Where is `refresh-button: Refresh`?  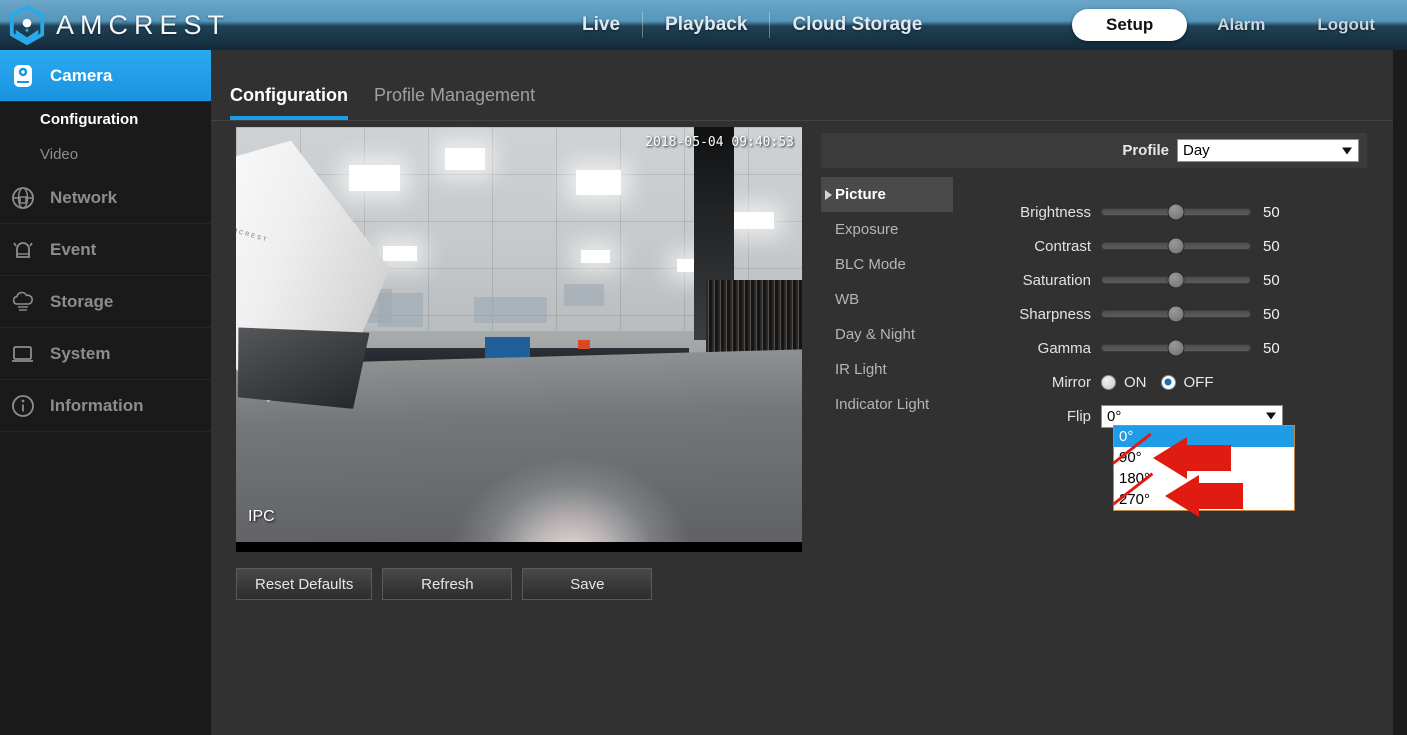
refresh-button: Refresh is located at coordinates (447, 584).